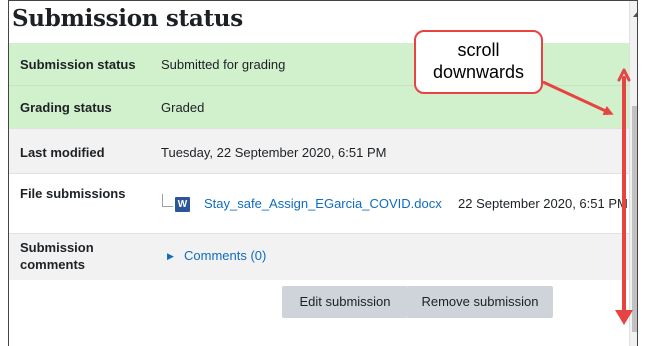 This screenshot has height=346, width=654. I want to click on annotation-line-2: downwards, so click(478, 72).